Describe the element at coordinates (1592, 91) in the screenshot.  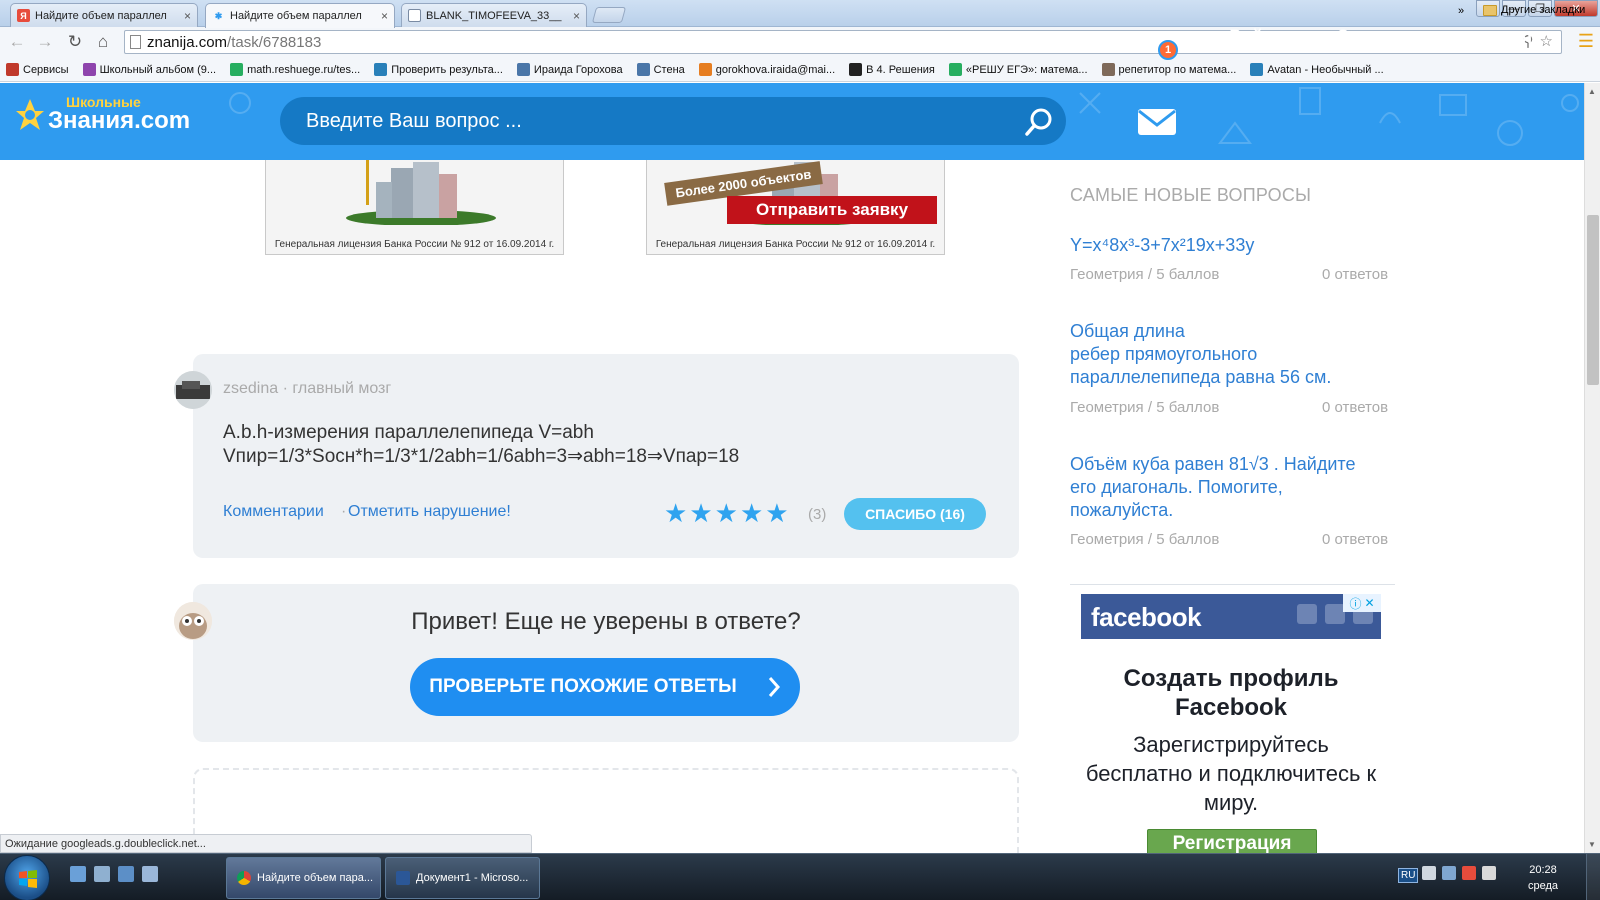
I see `scroll-up-icon: ▲` at that location.